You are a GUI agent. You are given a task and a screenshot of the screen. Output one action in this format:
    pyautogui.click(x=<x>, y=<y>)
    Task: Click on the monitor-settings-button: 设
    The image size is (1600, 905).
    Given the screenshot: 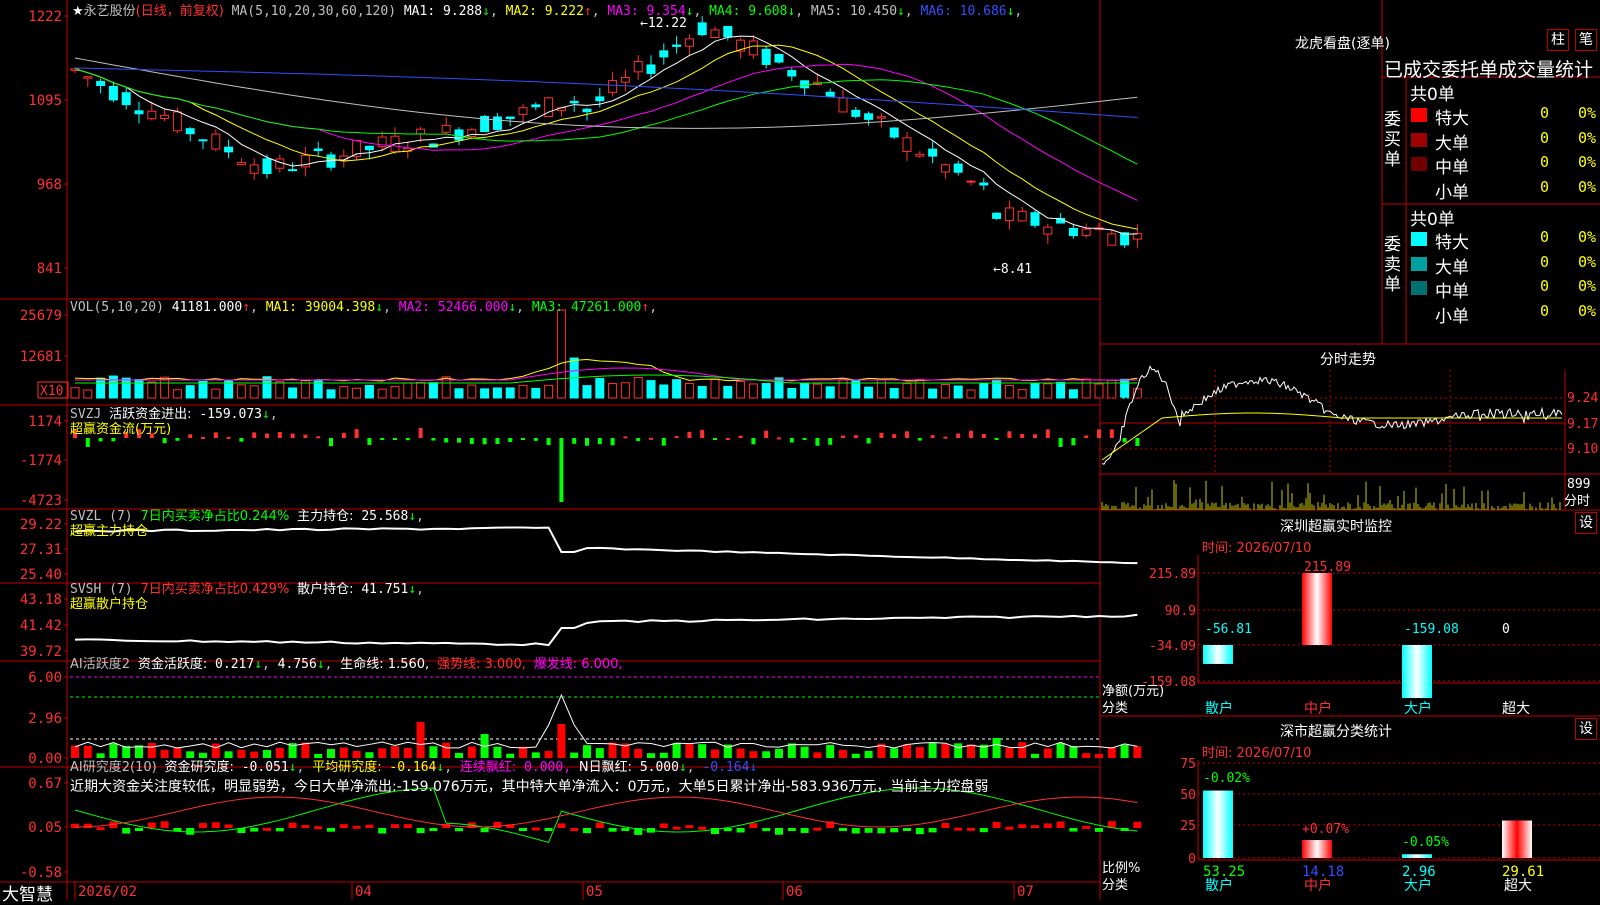 What is the action you would take?
    pyautogui.click(x=1586, y=523)
    